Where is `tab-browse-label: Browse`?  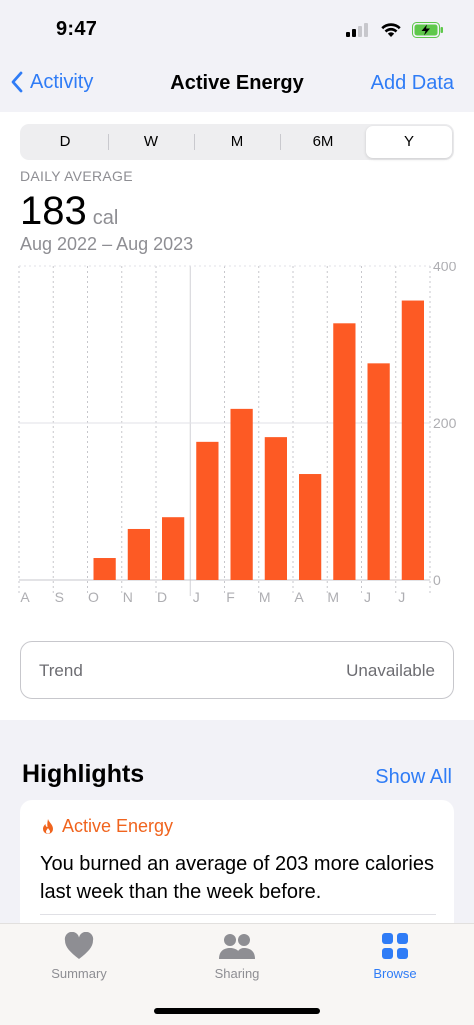
tab-browse-label: Browse is located at coordinates (395, 973).